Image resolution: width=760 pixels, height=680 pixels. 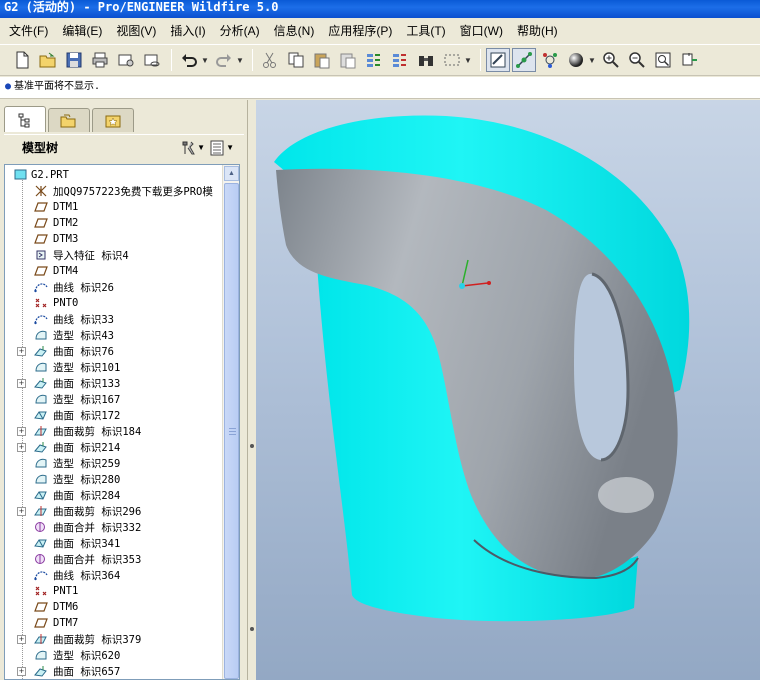 I want to click on zoom-out-button, so click(x=637, y=60).